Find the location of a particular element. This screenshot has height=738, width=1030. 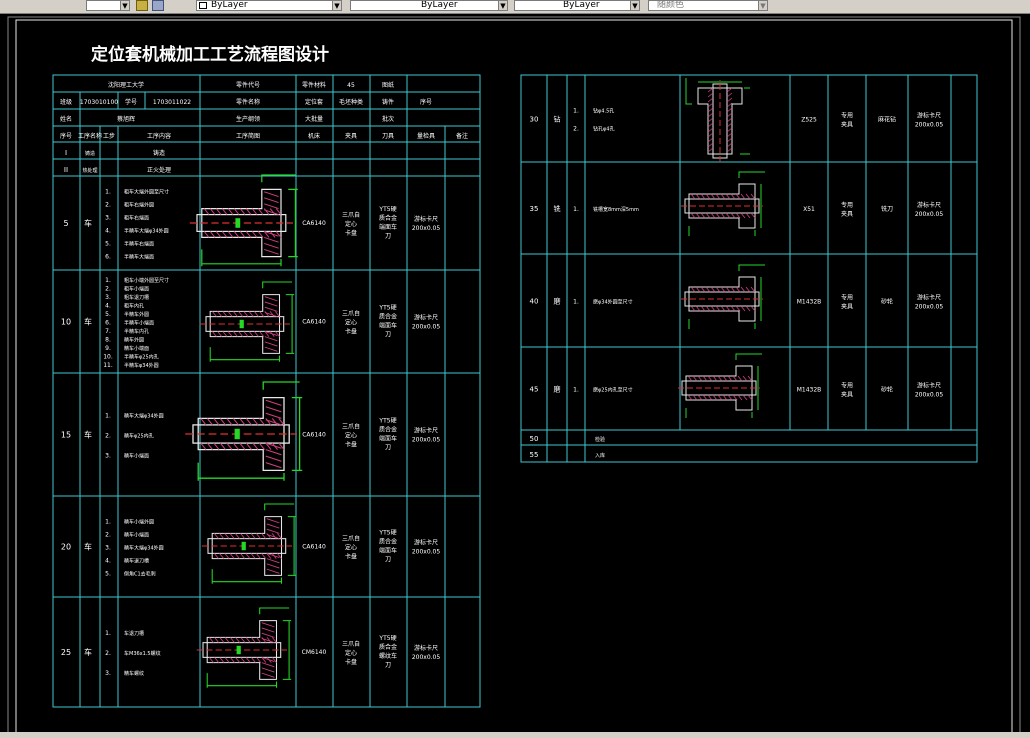

step-text: 粗车内孔 is located at coordinates (134, 306).